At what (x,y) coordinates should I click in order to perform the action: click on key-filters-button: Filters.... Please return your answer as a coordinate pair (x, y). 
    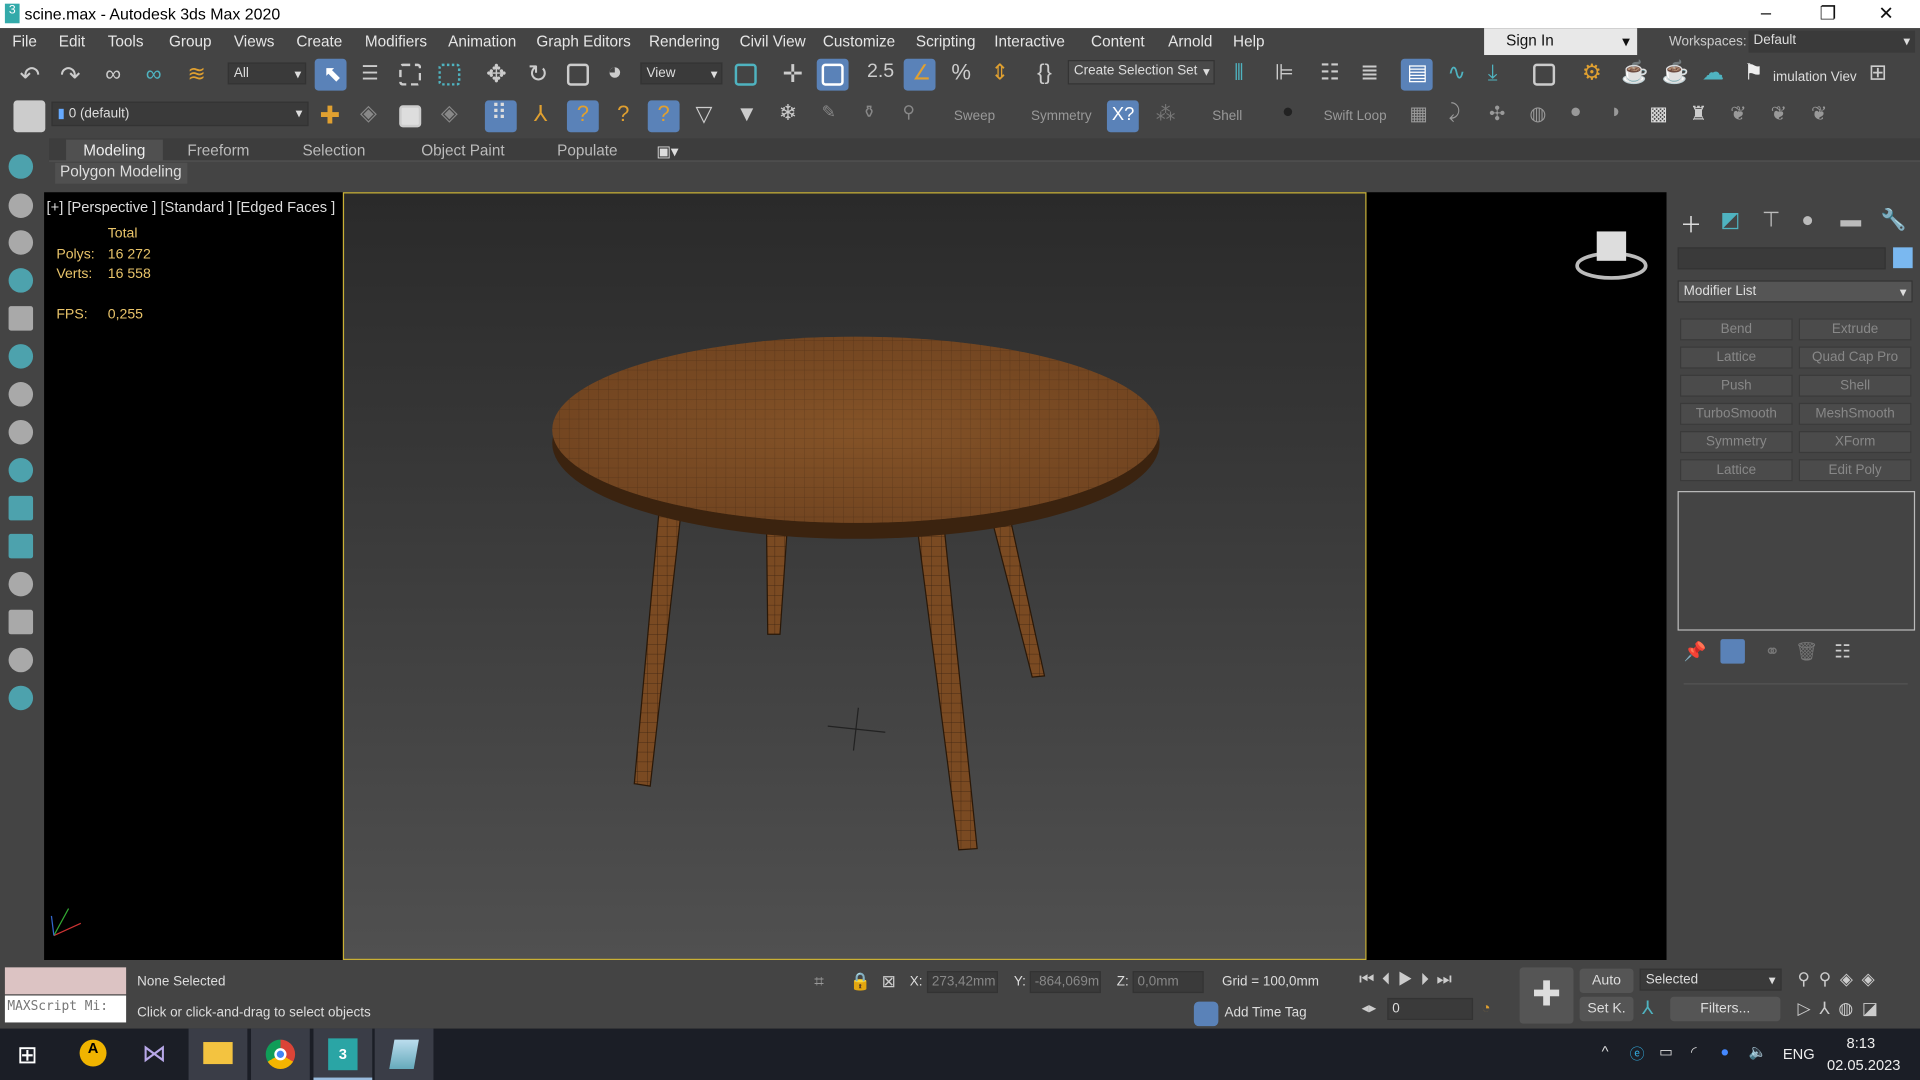
    Looking at the image, I should click on (1725, 1009).